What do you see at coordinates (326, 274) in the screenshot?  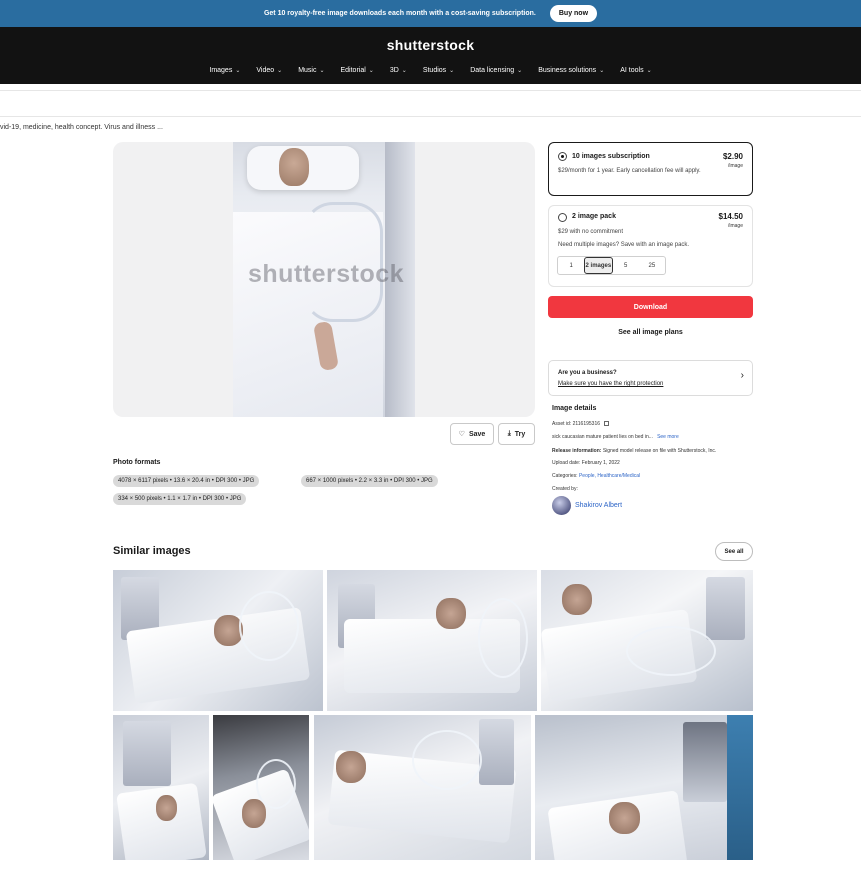 I see `watermark: shutterstock` at bounding box center [326, 274].